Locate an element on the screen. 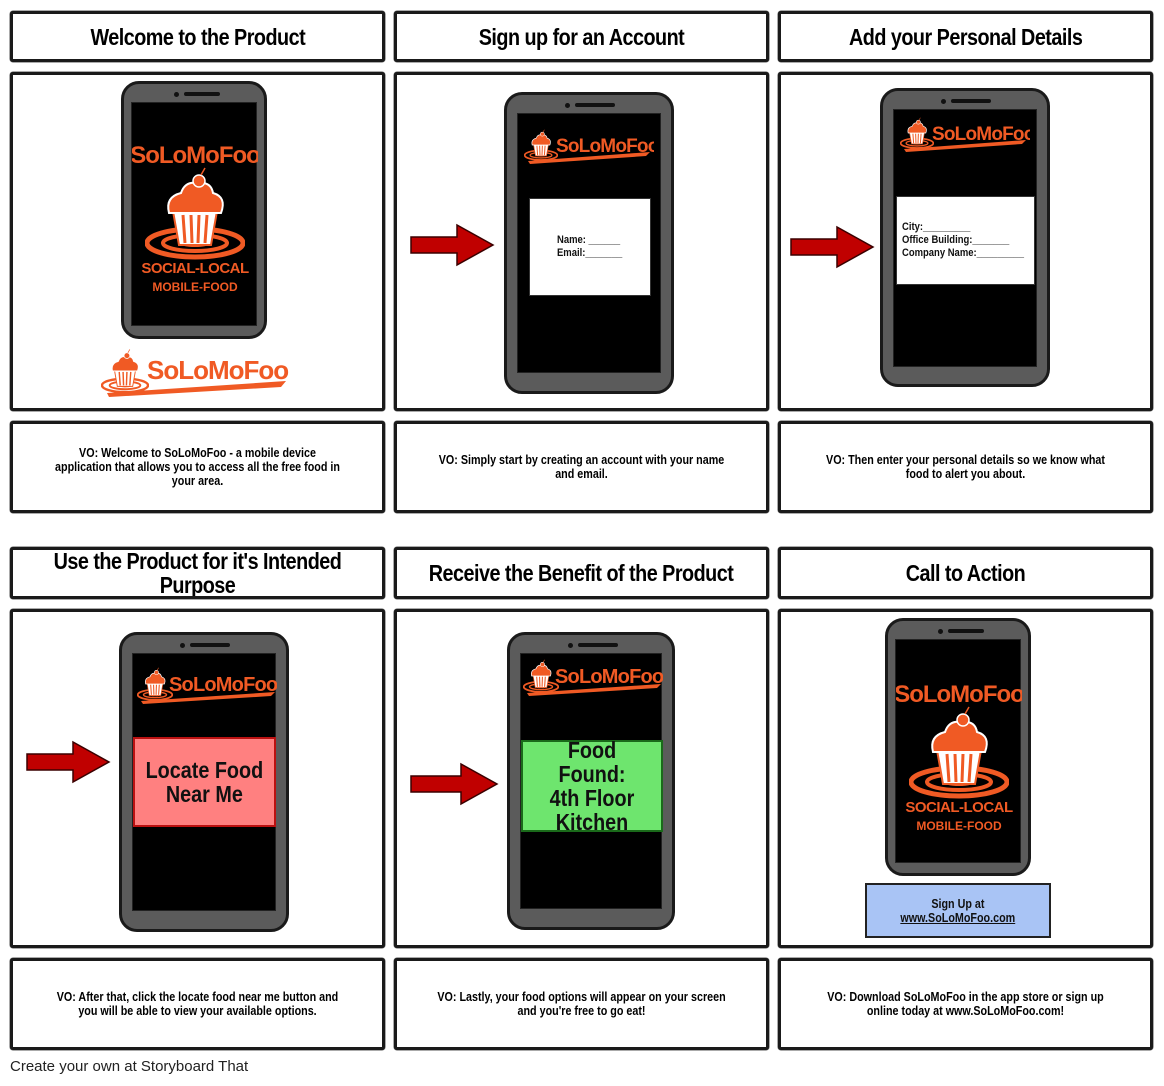 Image resolution: width=1164 pixels, height=1086 pixels. cupcake-logo-icon: SoLoMoFoo SOCIAL-LOCAL MOBILE-FOOD is located at coordinates (959, 757).